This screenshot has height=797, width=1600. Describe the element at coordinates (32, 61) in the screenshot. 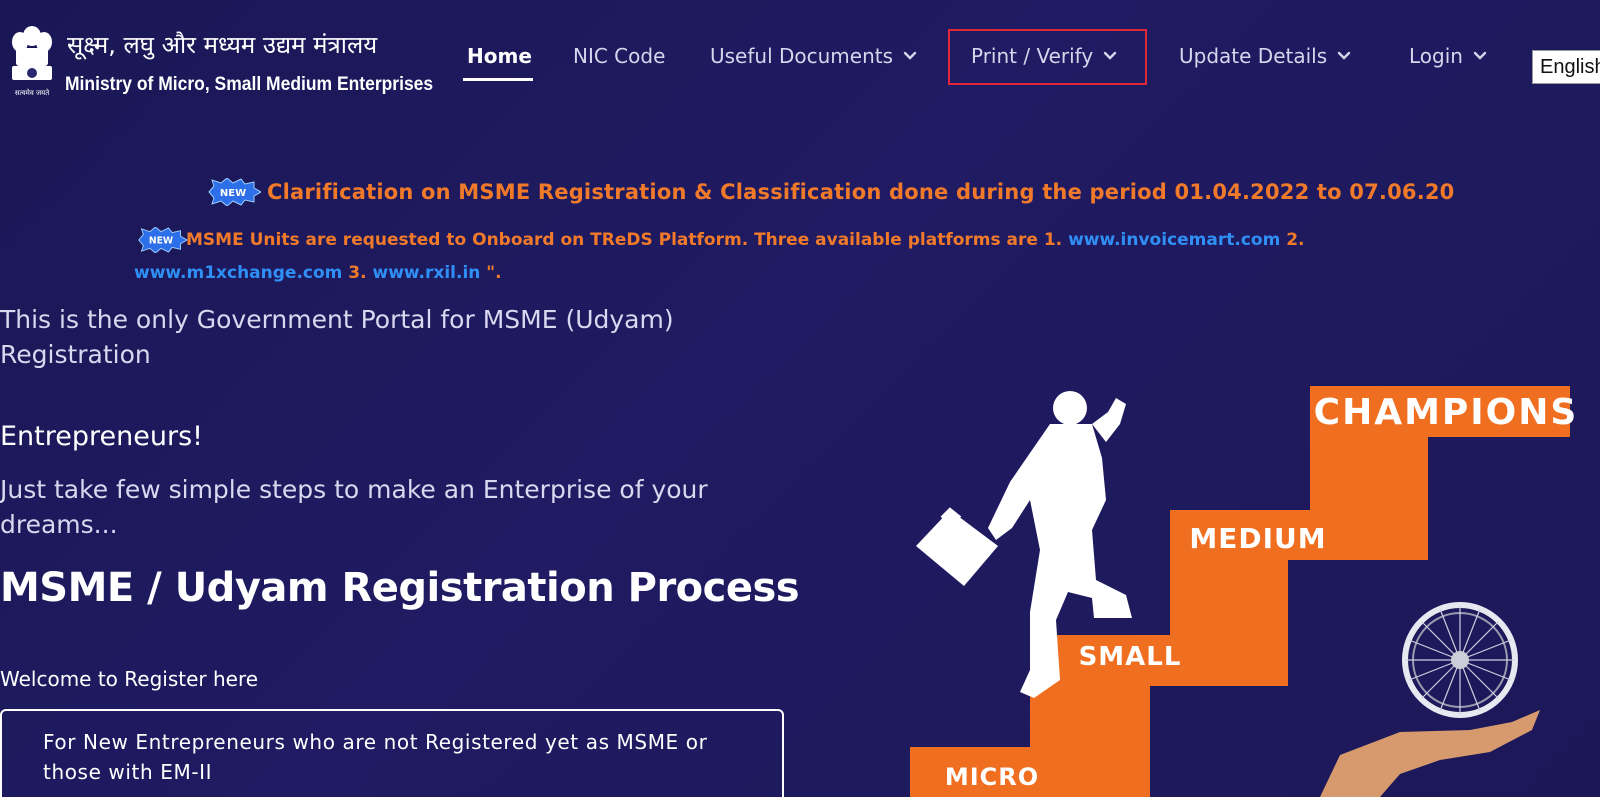

I see `national-emblem-icon: सत्यमेव जयते` at that location.